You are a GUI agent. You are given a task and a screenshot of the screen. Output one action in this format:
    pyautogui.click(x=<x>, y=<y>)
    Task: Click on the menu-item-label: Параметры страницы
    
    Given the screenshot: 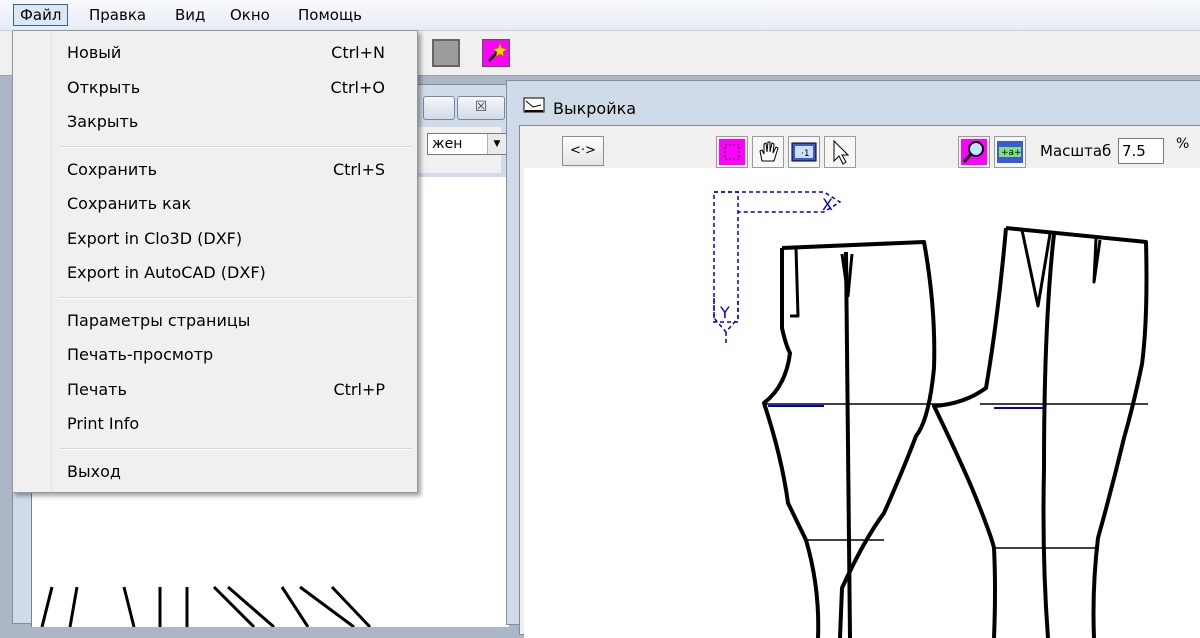 What is the action you would take?
    pyautogui.click(x=159, y=320)
    